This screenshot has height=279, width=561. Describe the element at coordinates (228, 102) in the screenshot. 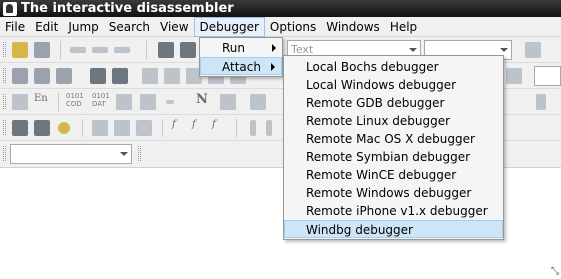

I see `undefine-icon` at that location.